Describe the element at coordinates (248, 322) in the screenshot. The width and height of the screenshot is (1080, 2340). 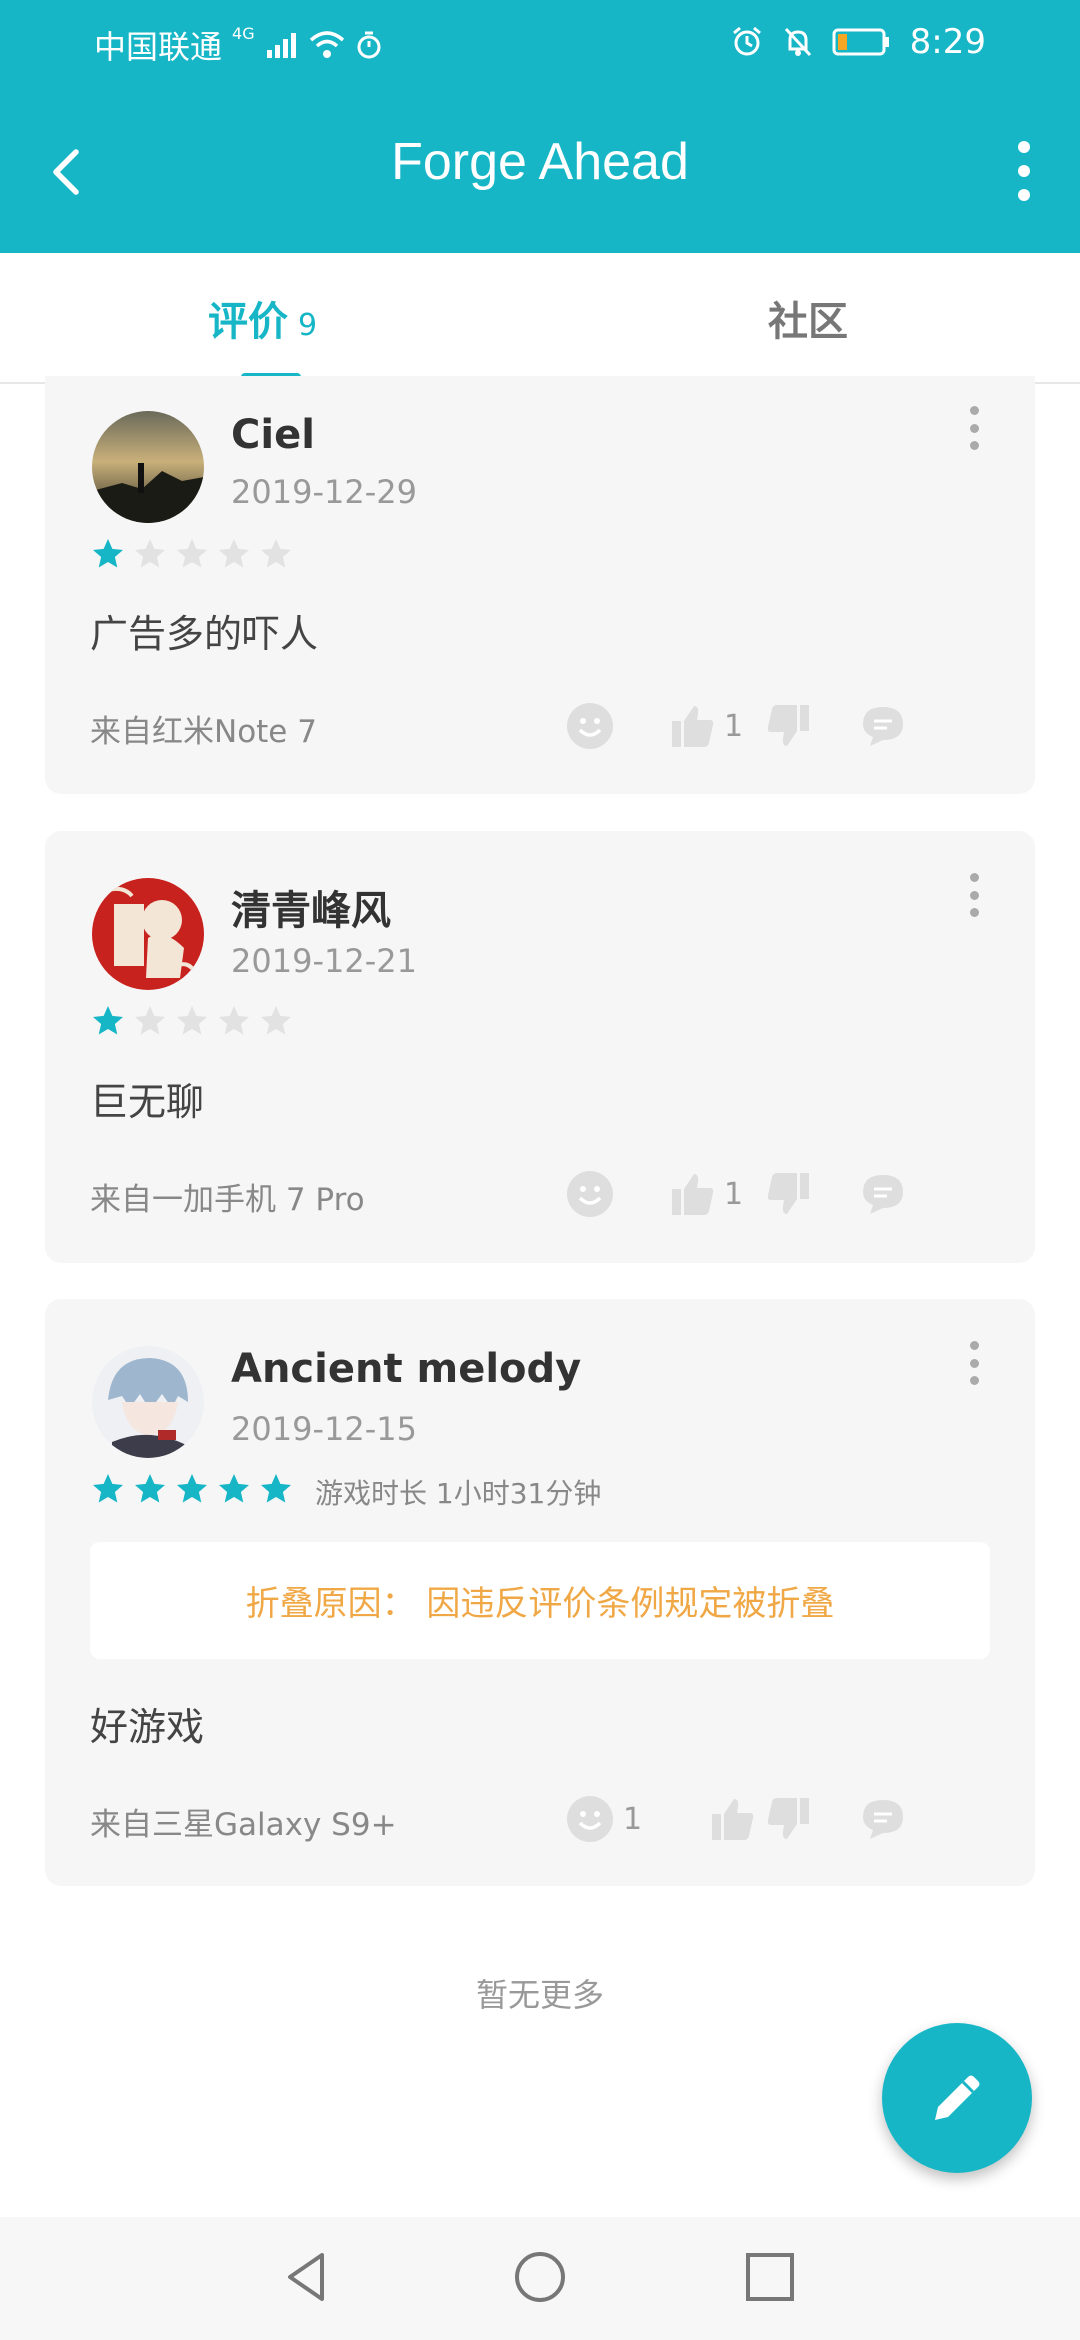
I see `tab-reviews-label: 评价` at that location.